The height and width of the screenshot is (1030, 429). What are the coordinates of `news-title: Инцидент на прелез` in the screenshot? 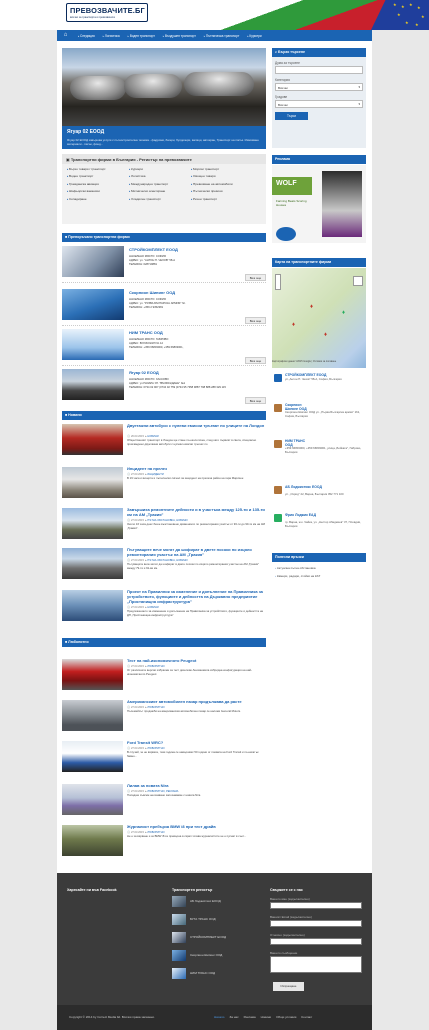 It's located at (196, 469).